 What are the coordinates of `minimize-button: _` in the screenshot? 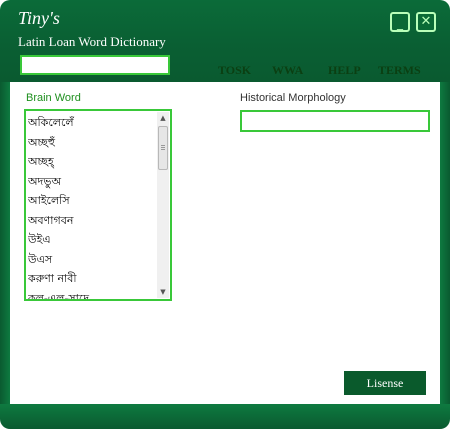 It's located at (400, 22).